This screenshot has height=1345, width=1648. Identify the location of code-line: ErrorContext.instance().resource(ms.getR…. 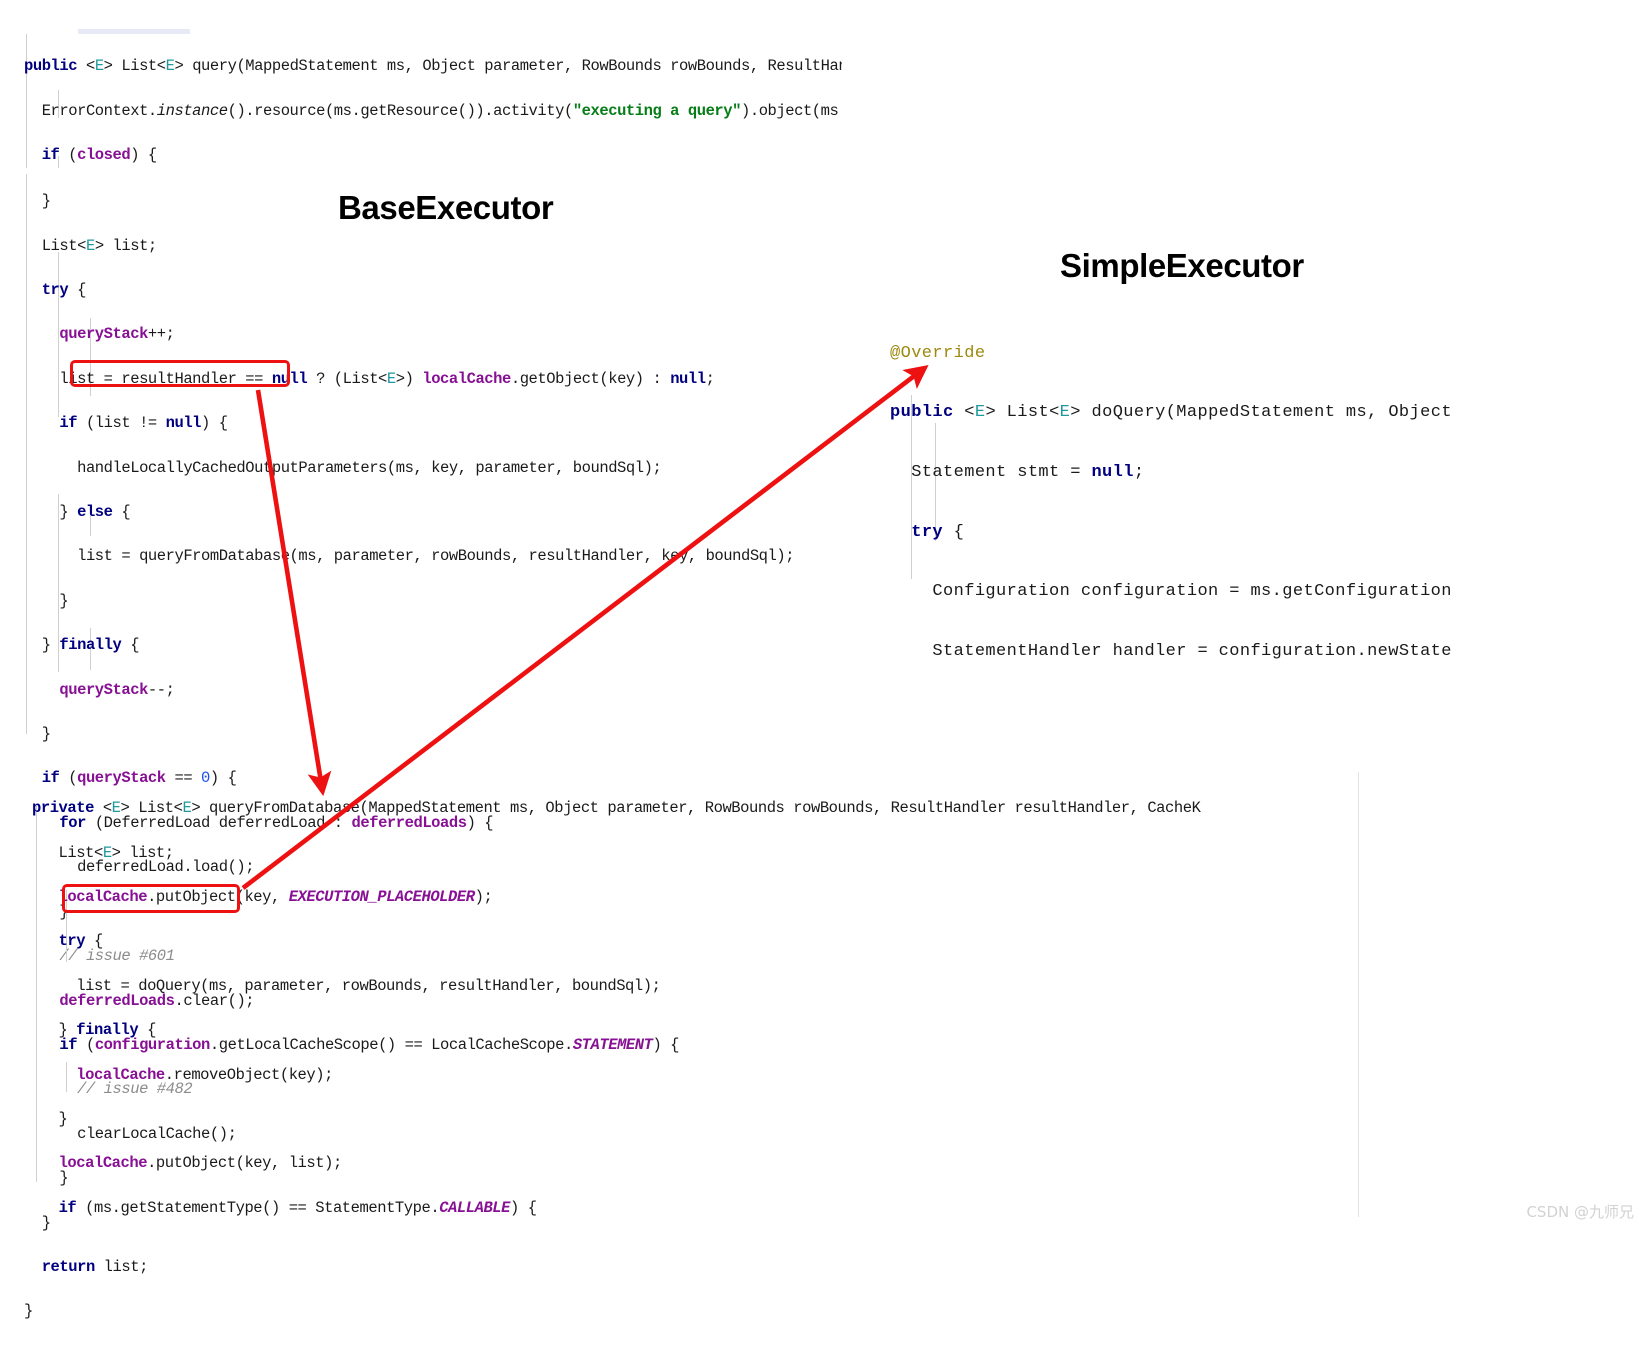
(433, 110).